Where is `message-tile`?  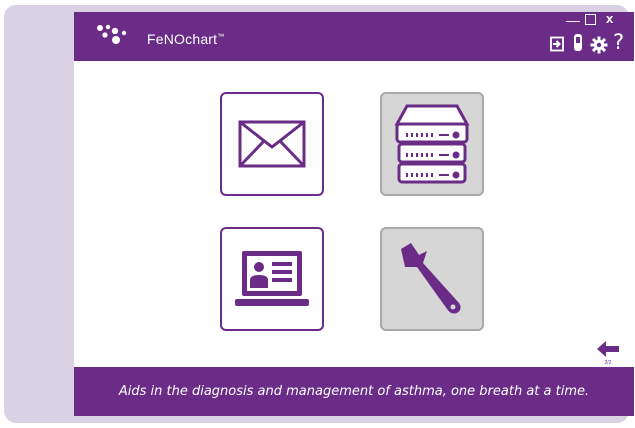
message-tile is located at coordinates (272, 144).